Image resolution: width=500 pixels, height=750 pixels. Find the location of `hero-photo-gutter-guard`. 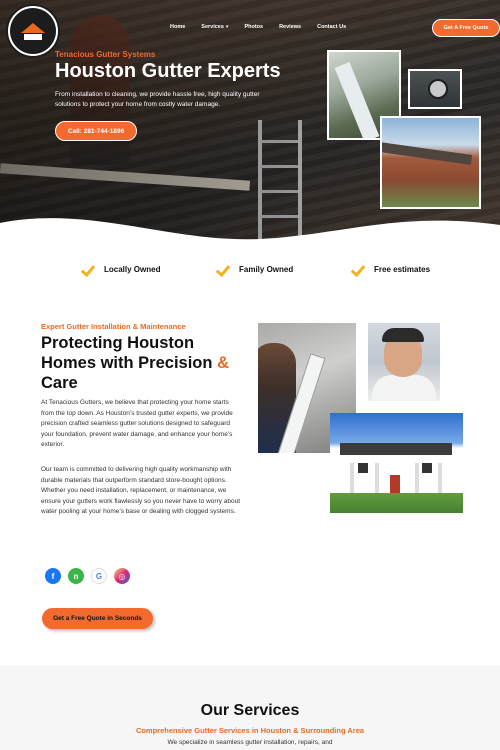

hero-photo-gutter-guard is located at coordinates (435, 89).